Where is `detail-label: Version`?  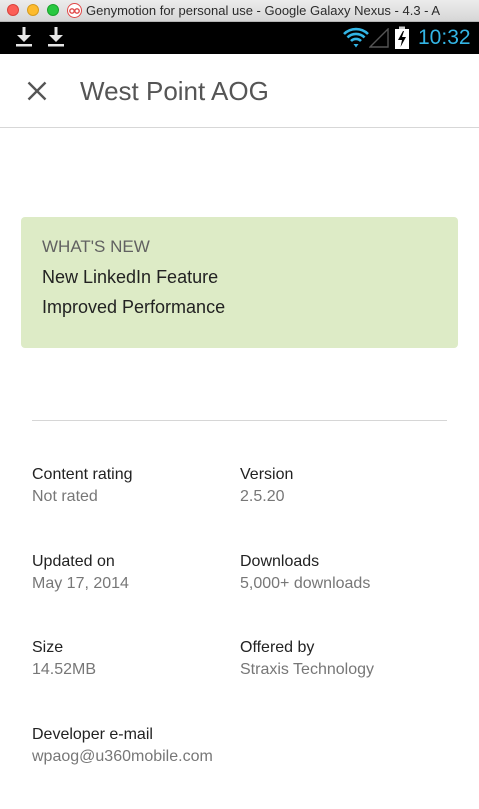
detail-label: Version is located at coordinates (267, 474).